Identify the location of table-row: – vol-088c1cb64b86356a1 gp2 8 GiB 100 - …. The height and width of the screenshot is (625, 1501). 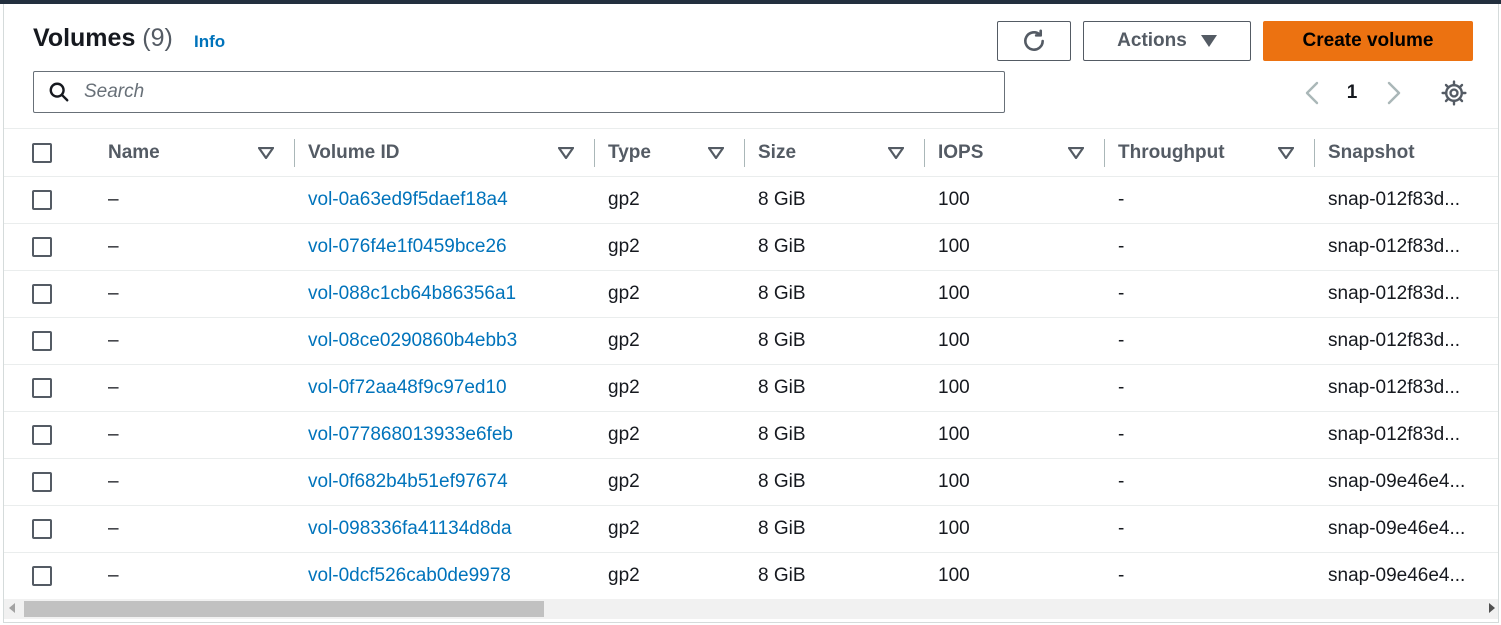
(751, 294).